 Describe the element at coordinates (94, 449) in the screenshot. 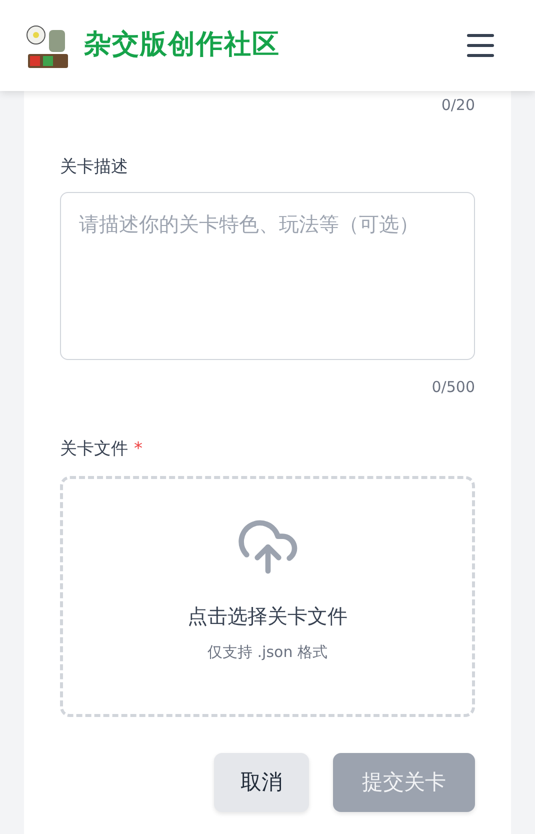

I see `field-label: 关卡文件` at that location.